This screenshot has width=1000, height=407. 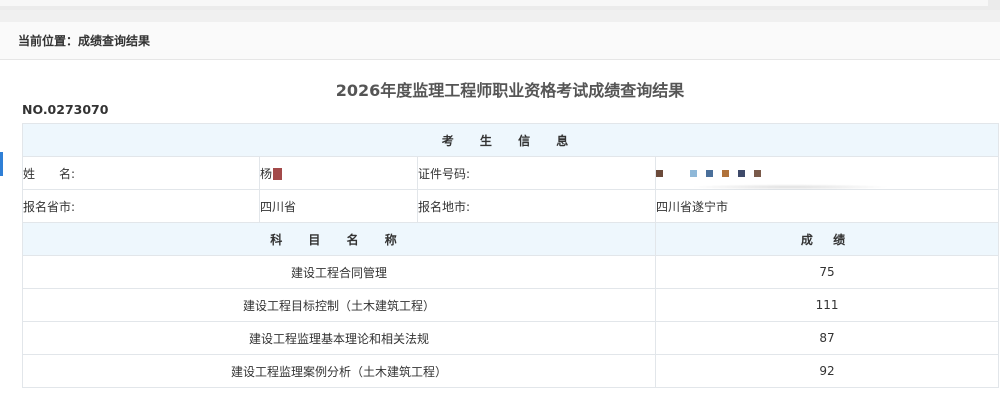 I want to click on region-row: 报名省市: 四川省 报名地市: 四川省遂宁市, so click(x=511, y=206).